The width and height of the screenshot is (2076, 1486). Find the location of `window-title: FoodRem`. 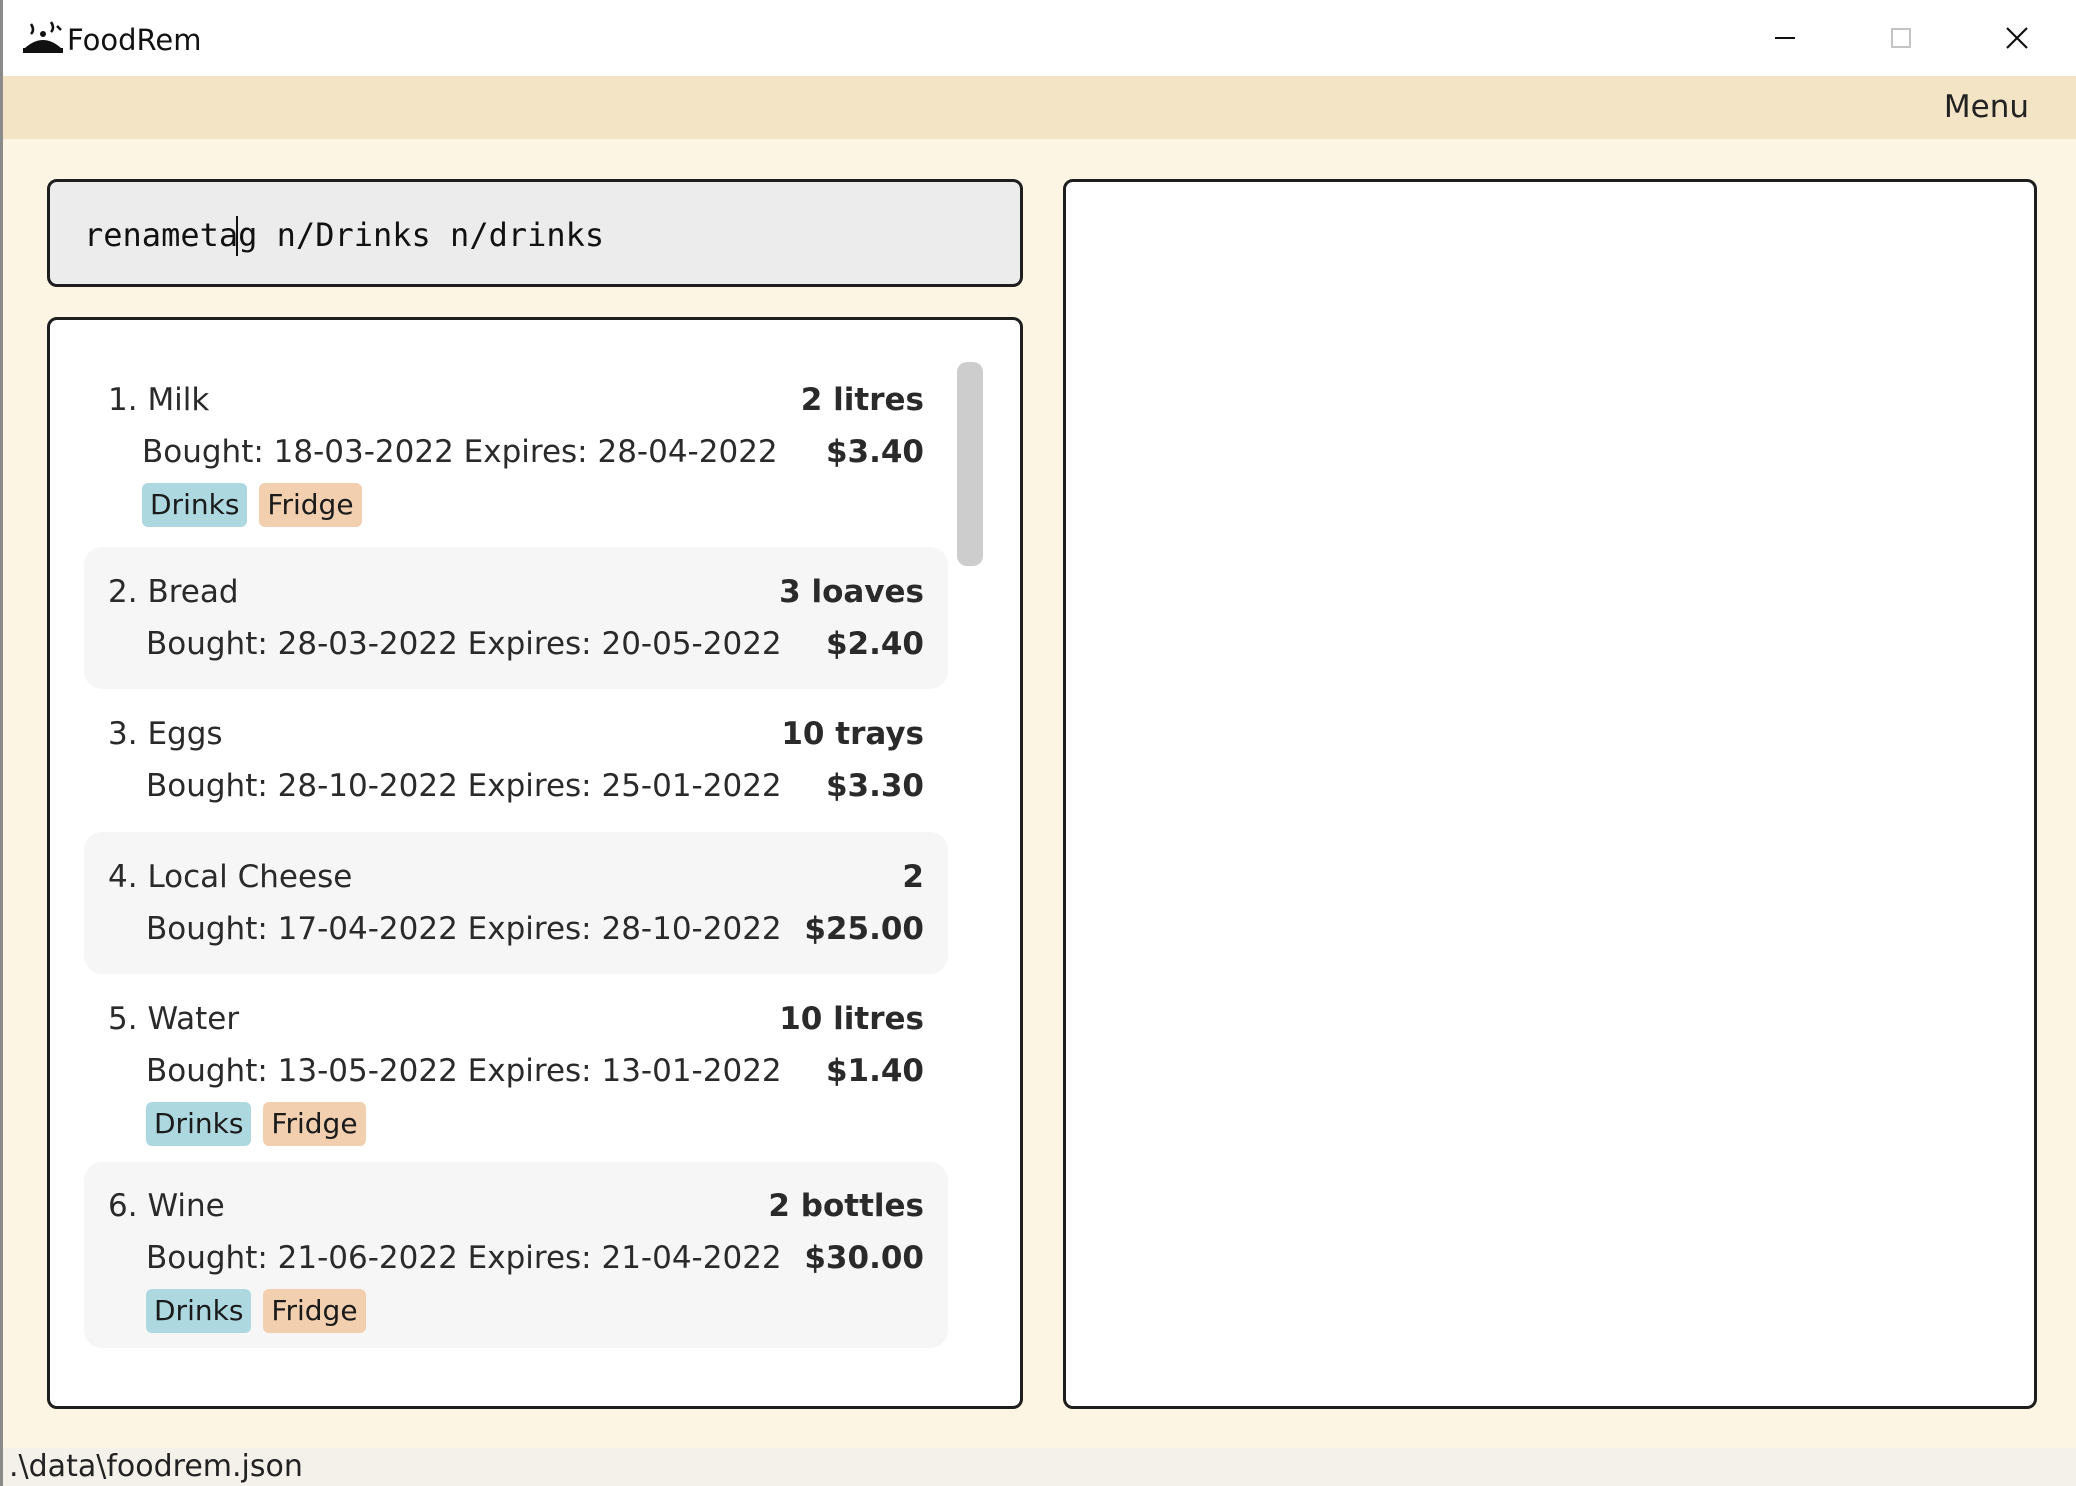

window-title: FoodRem is located at coordinates (134, 40).